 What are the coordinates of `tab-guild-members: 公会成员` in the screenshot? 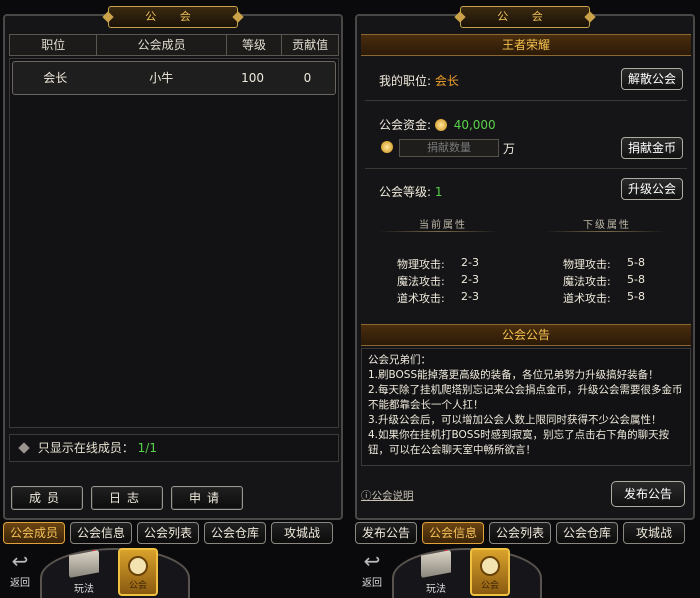 It's located at (34, 533).